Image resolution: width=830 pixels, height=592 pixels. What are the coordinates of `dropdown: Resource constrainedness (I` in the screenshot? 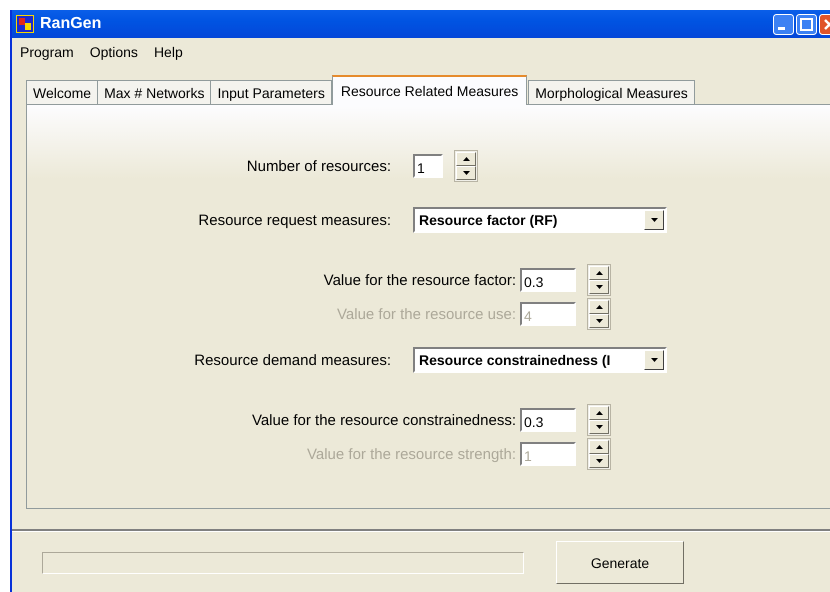 It's located at (540, 360).